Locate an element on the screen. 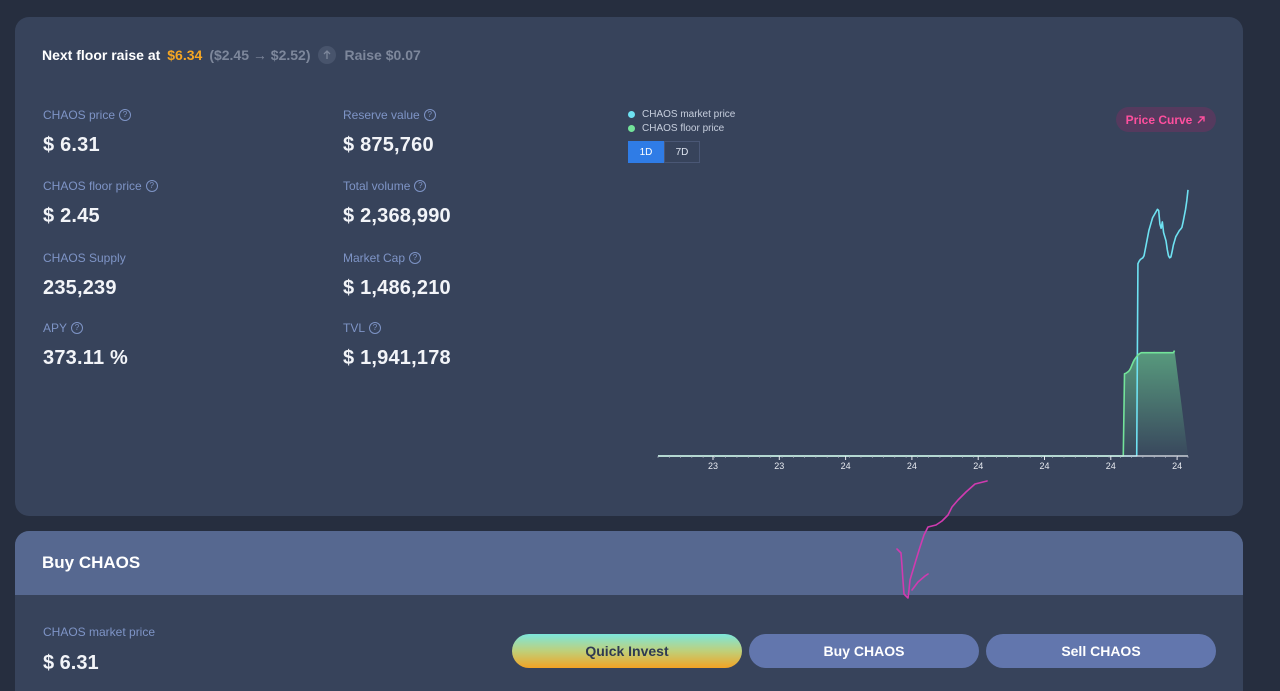  stat-label: Total volume is located at coordinates (377, 186).